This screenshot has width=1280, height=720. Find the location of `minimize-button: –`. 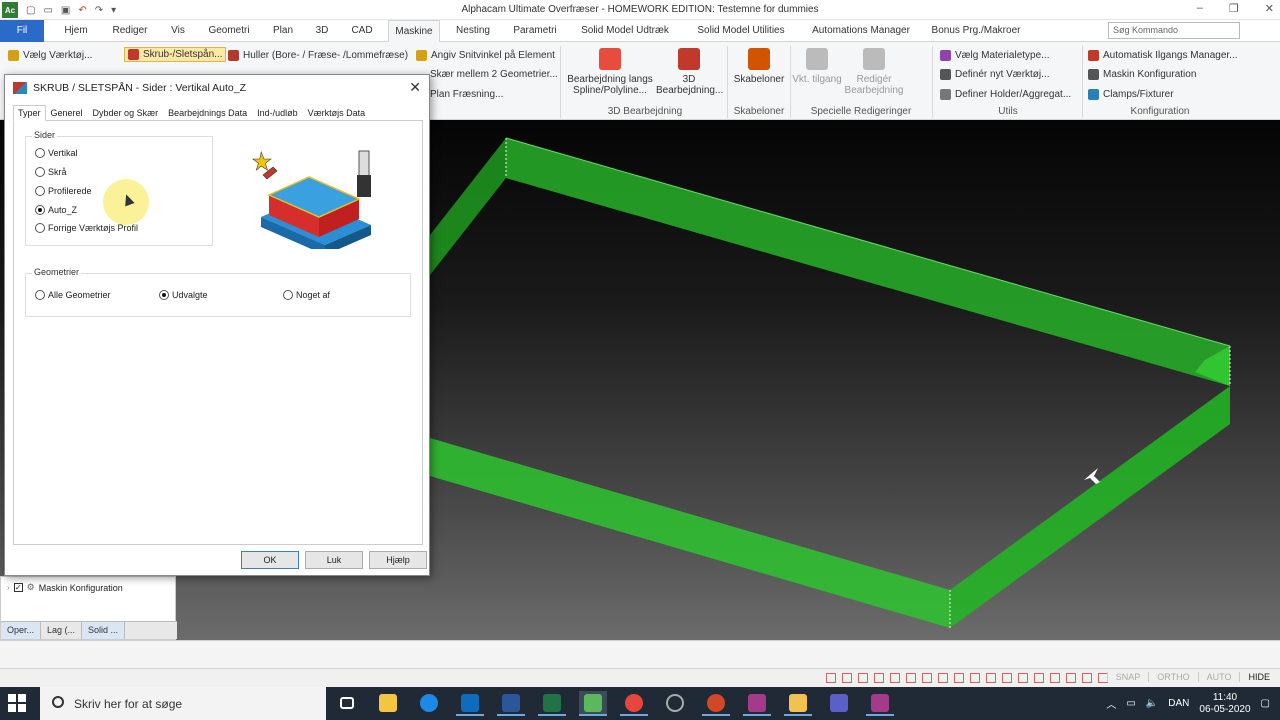

minimize-button: – is located at coordinates (1200, 8).